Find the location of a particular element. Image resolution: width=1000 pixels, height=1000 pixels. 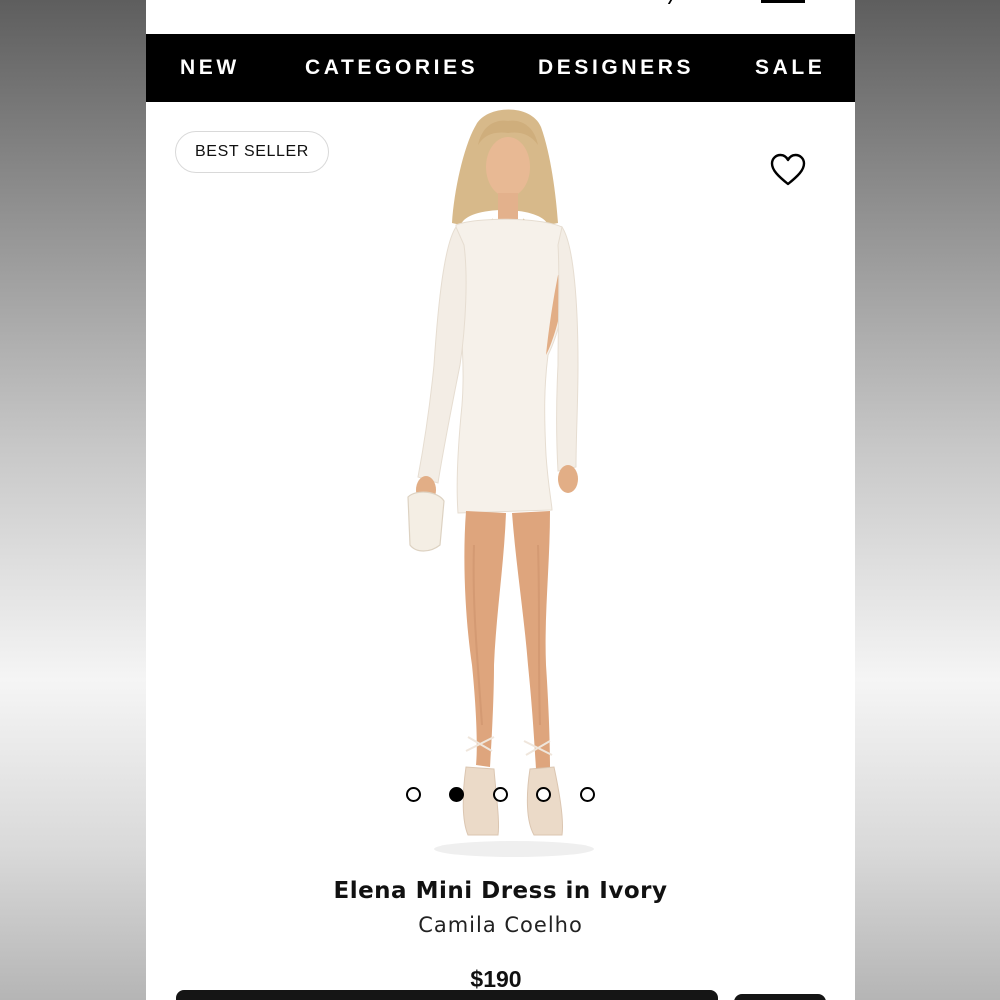

menu-icon is located at coordinates (783, 1).